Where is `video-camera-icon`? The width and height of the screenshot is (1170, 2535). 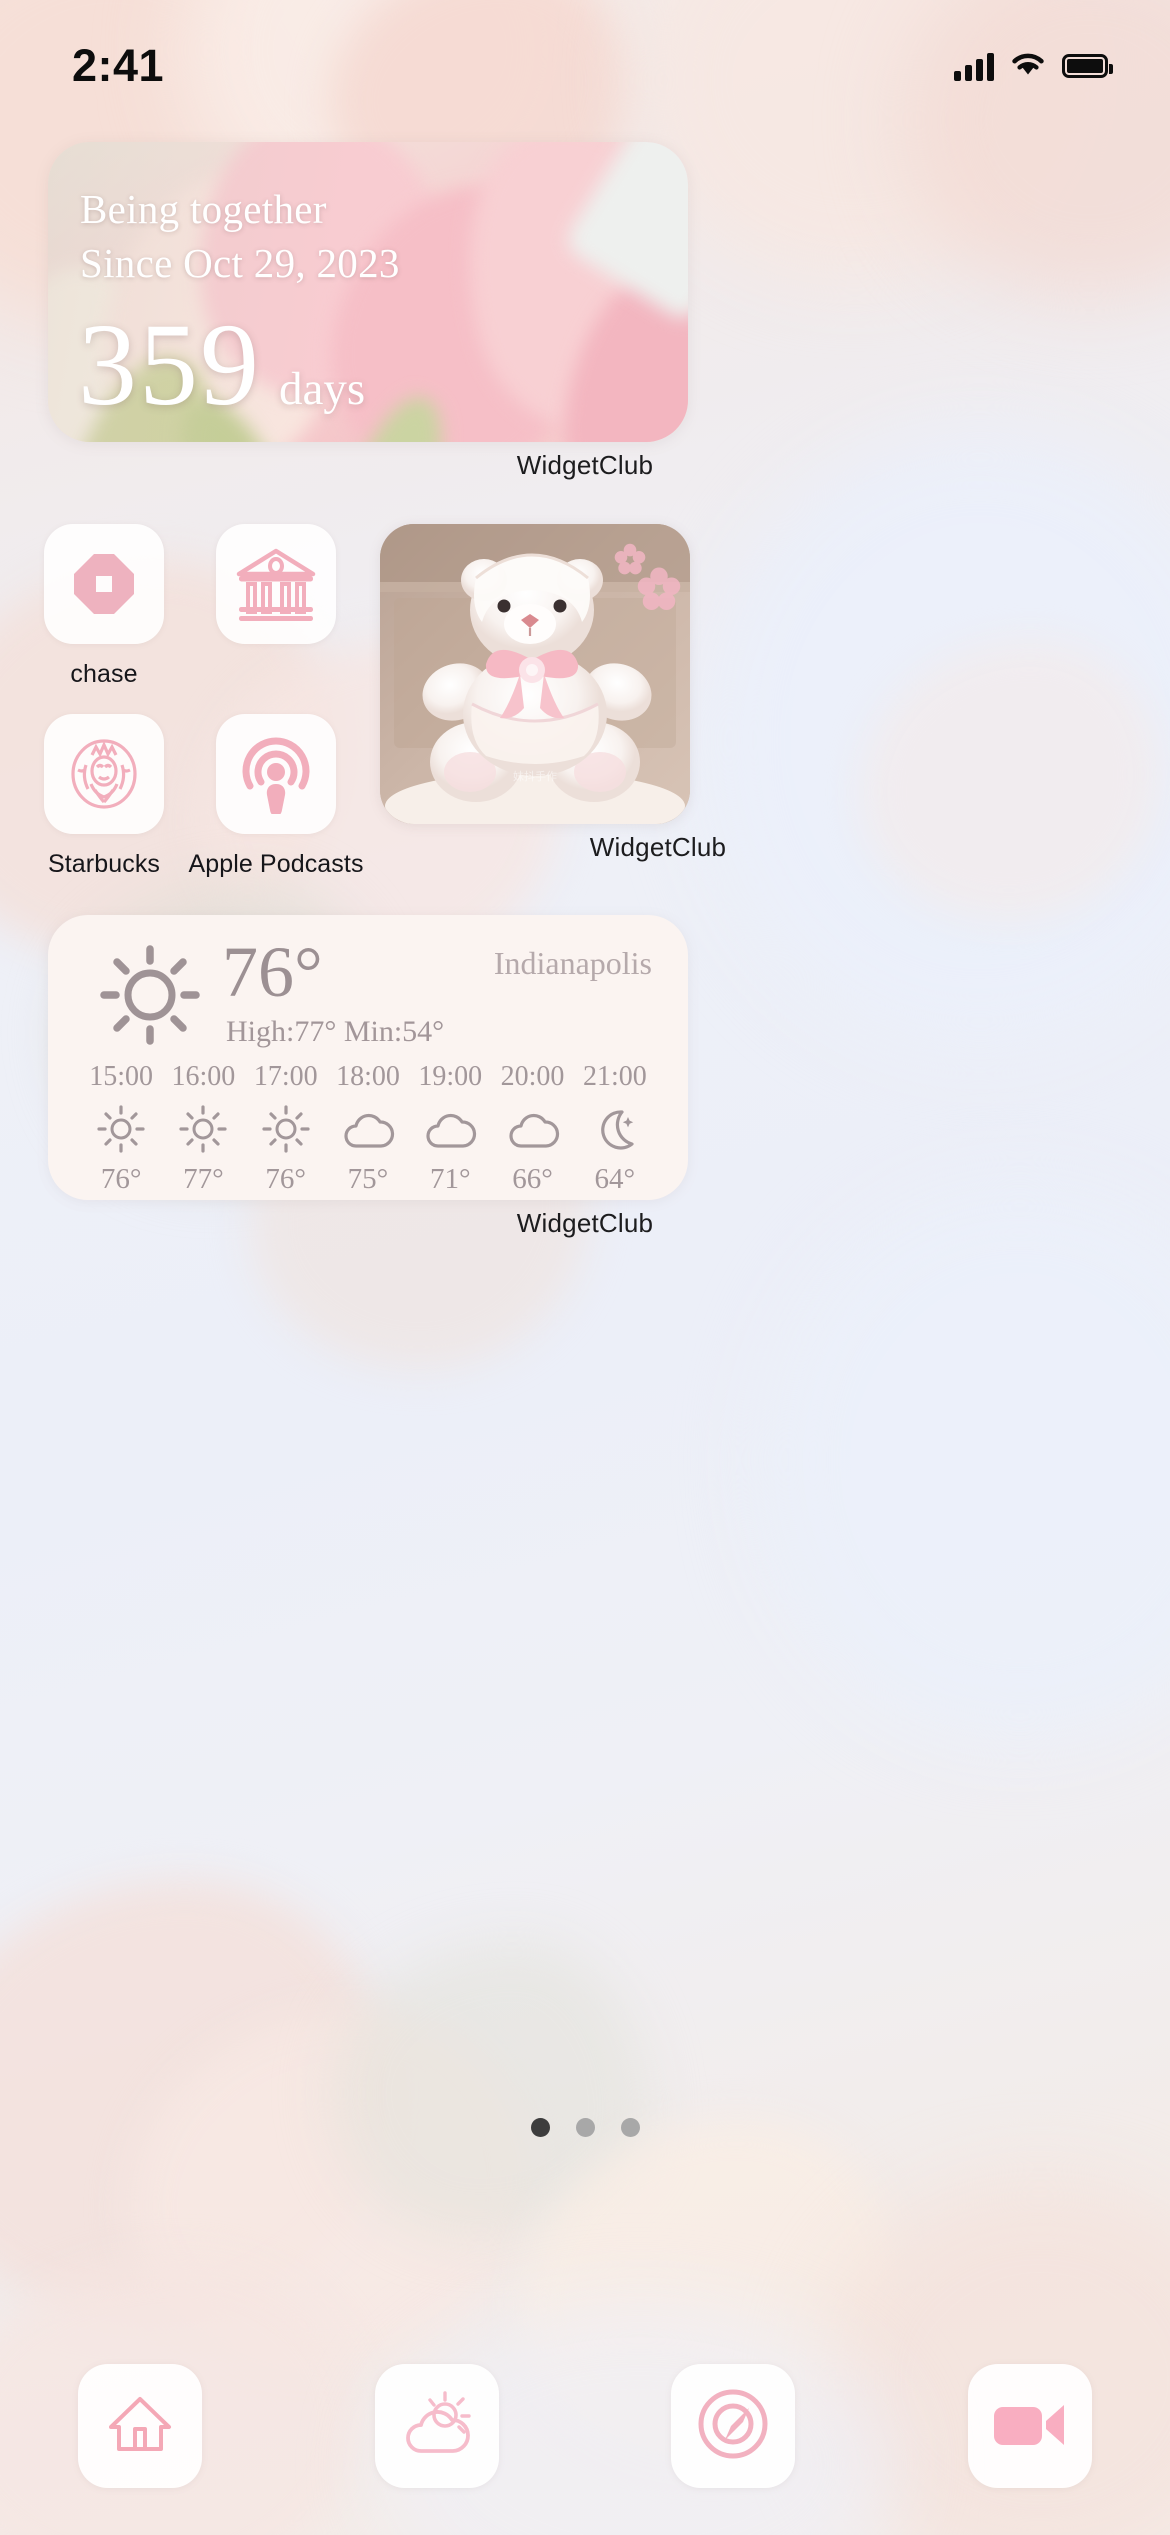
video-camera-icon is located at coordinates (1030, 2426).